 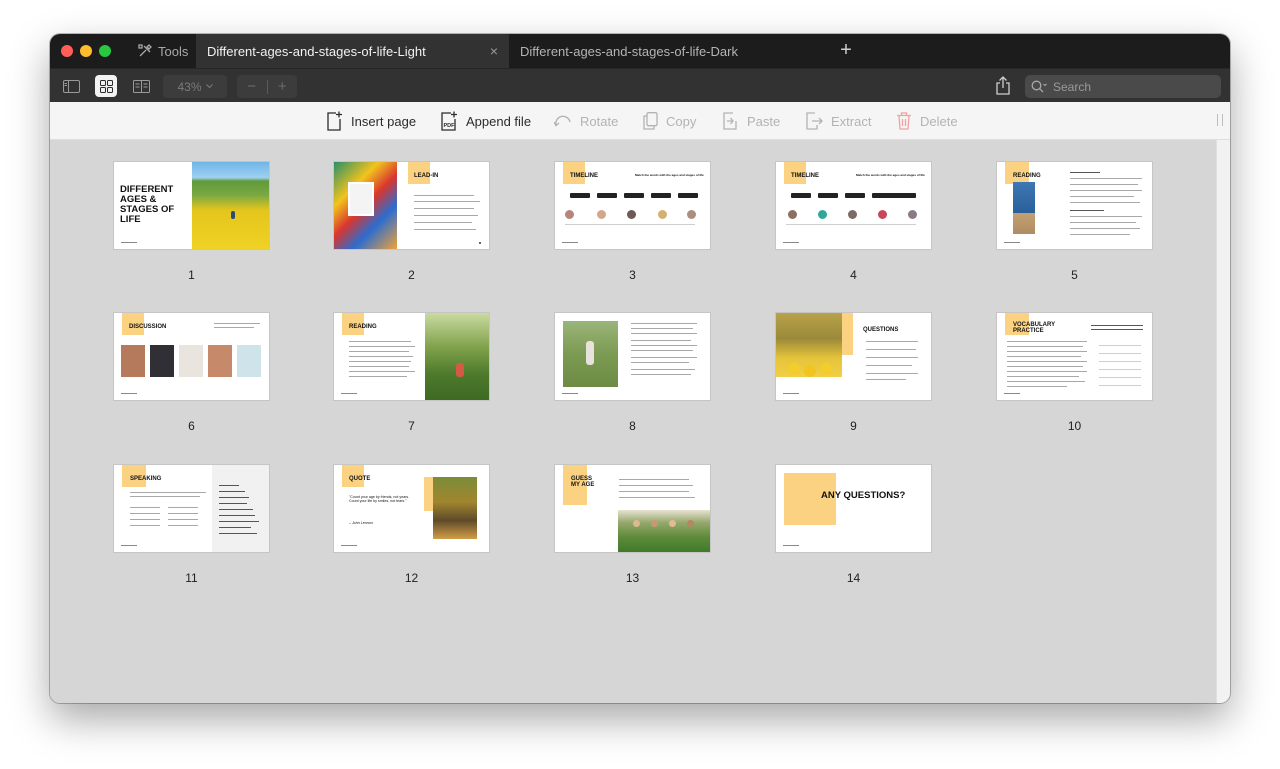 What do you see at coordinates (1005, 86) in the screenshot?
I see `share-button` at bounding box center [1005, 86].